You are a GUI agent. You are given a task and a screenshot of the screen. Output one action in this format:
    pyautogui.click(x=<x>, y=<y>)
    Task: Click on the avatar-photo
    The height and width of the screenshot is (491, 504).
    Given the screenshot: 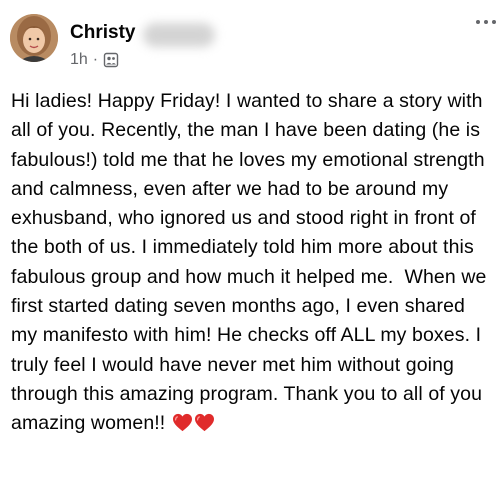 What is the action you would take?
    pyautogui.click(x=34, y=38)
    